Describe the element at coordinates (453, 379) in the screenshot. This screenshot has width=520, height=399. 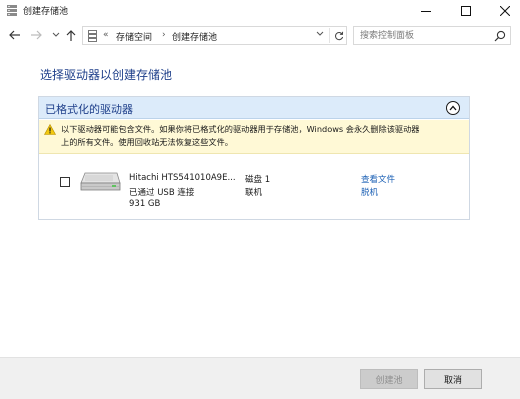
I see `cancel-button: 取消` at that location.